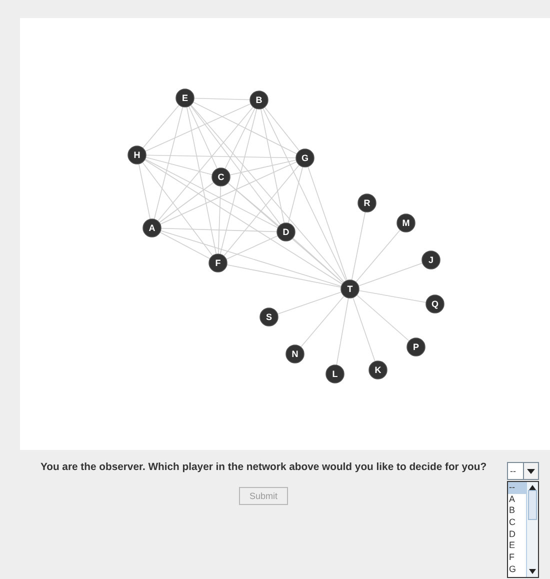  What do you see at coordinates (416, 347) in the screenshot?
I see `network-node: P` at bounding box center [416, 347].